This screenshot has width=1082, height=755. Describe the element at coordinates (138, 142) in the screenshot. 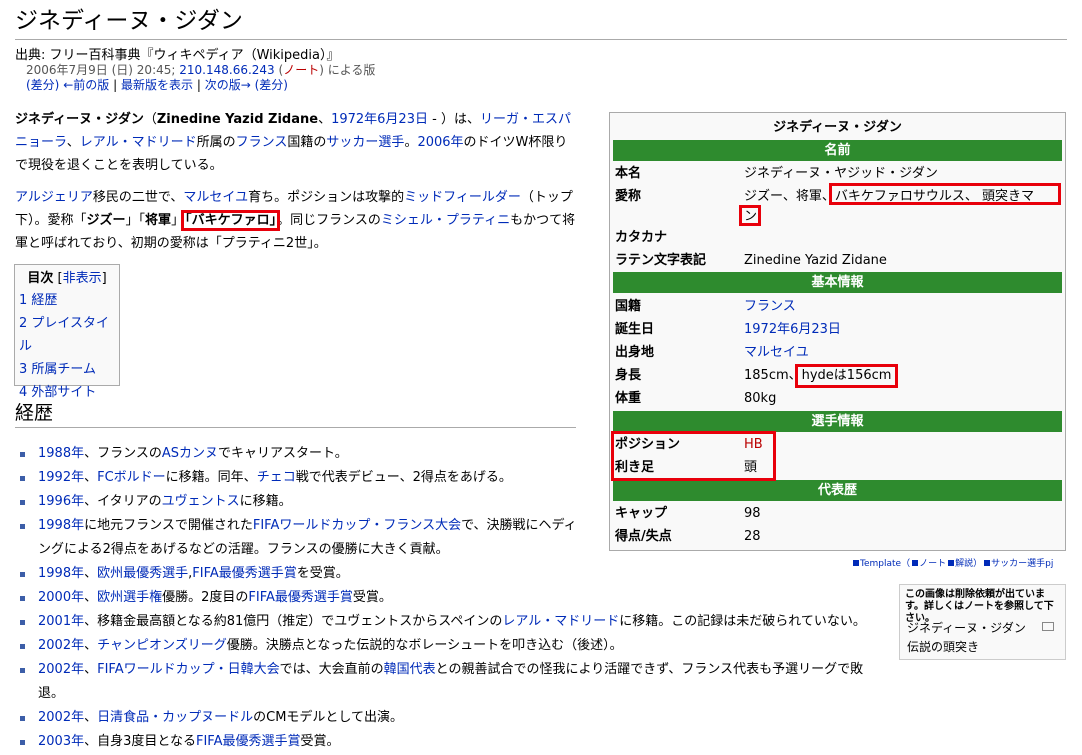

I see `club-link: レアル・マドリード` at that location.